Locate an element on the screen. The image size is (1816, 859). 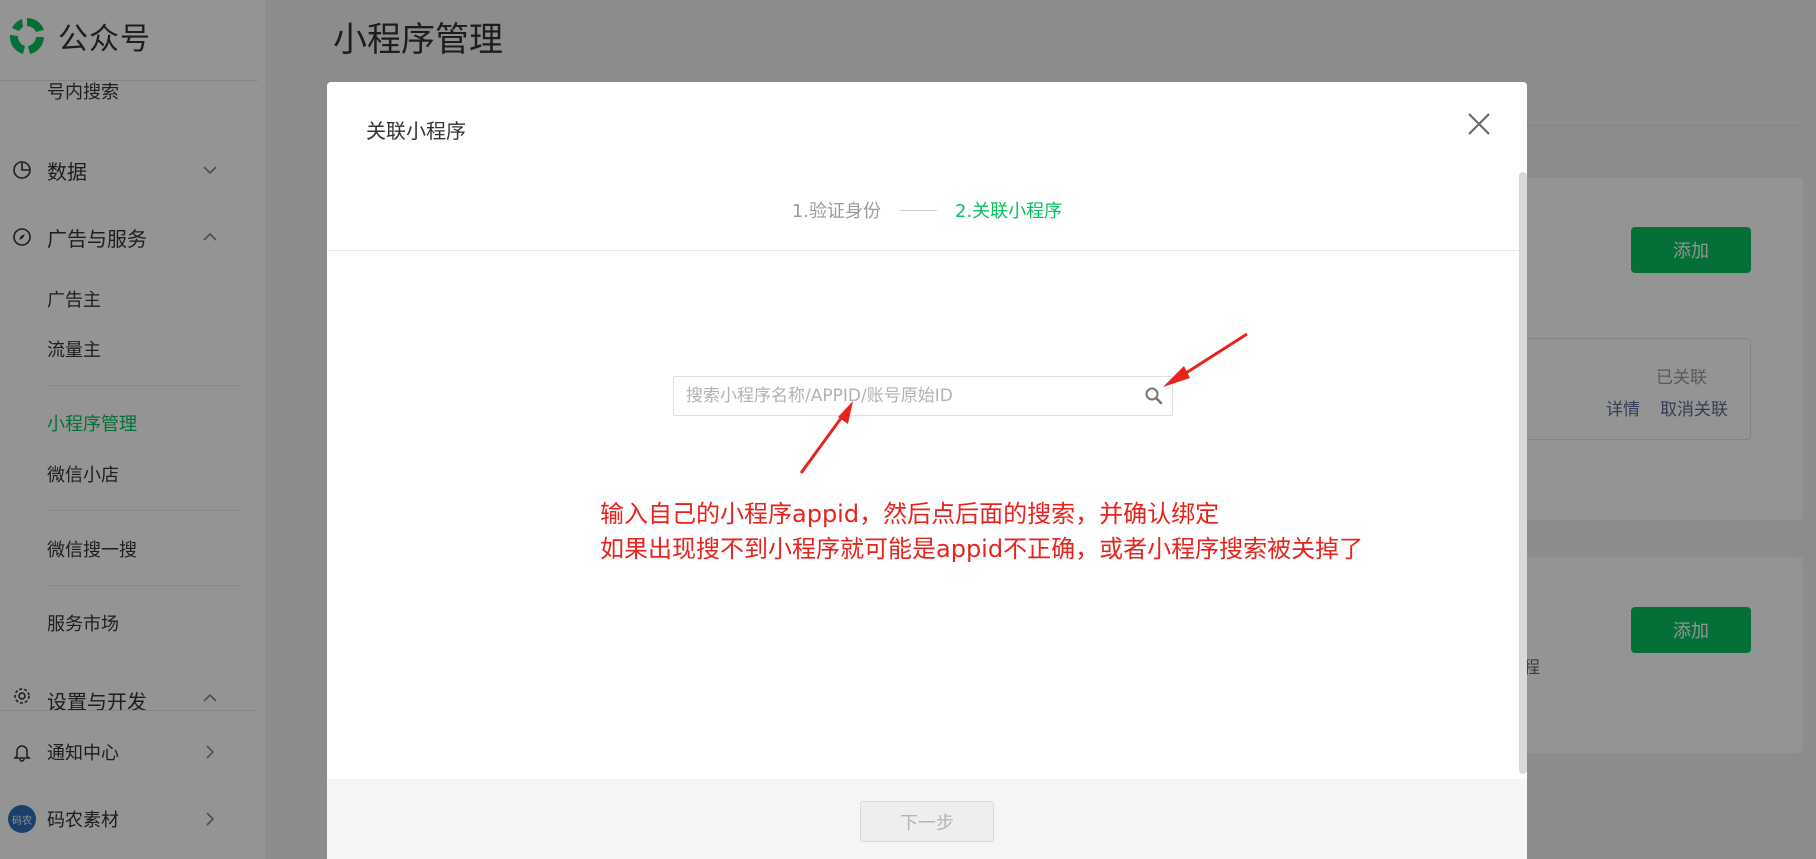
dialog-footer: 下一步 is located at coordinates (927, 819).